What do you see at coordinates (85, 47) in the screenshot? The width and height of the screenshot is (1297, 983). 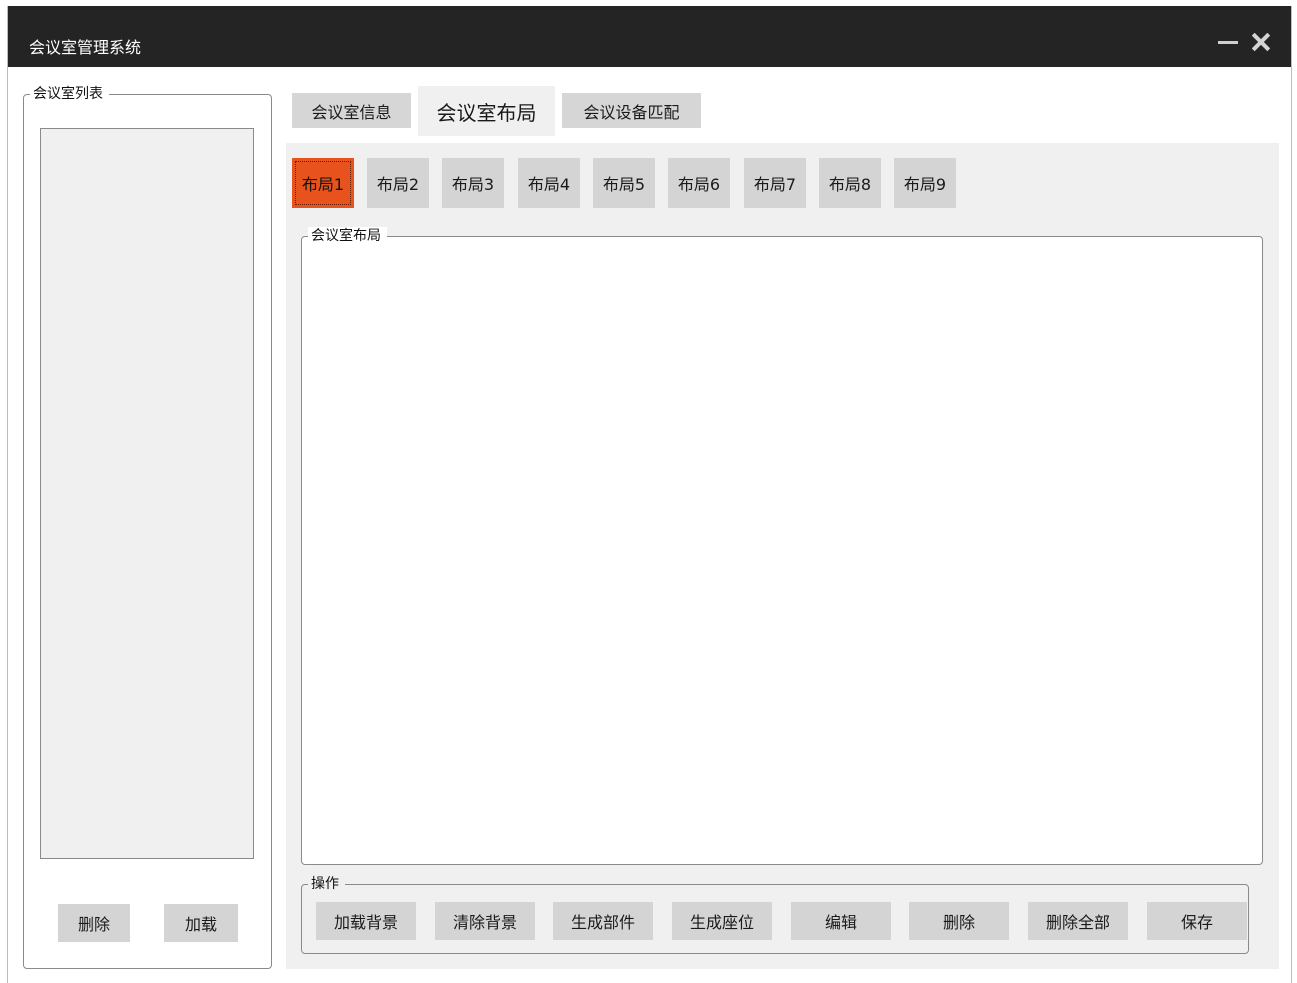 I see `window-title: 会议室管理系统` at bounding box center [85, 47].